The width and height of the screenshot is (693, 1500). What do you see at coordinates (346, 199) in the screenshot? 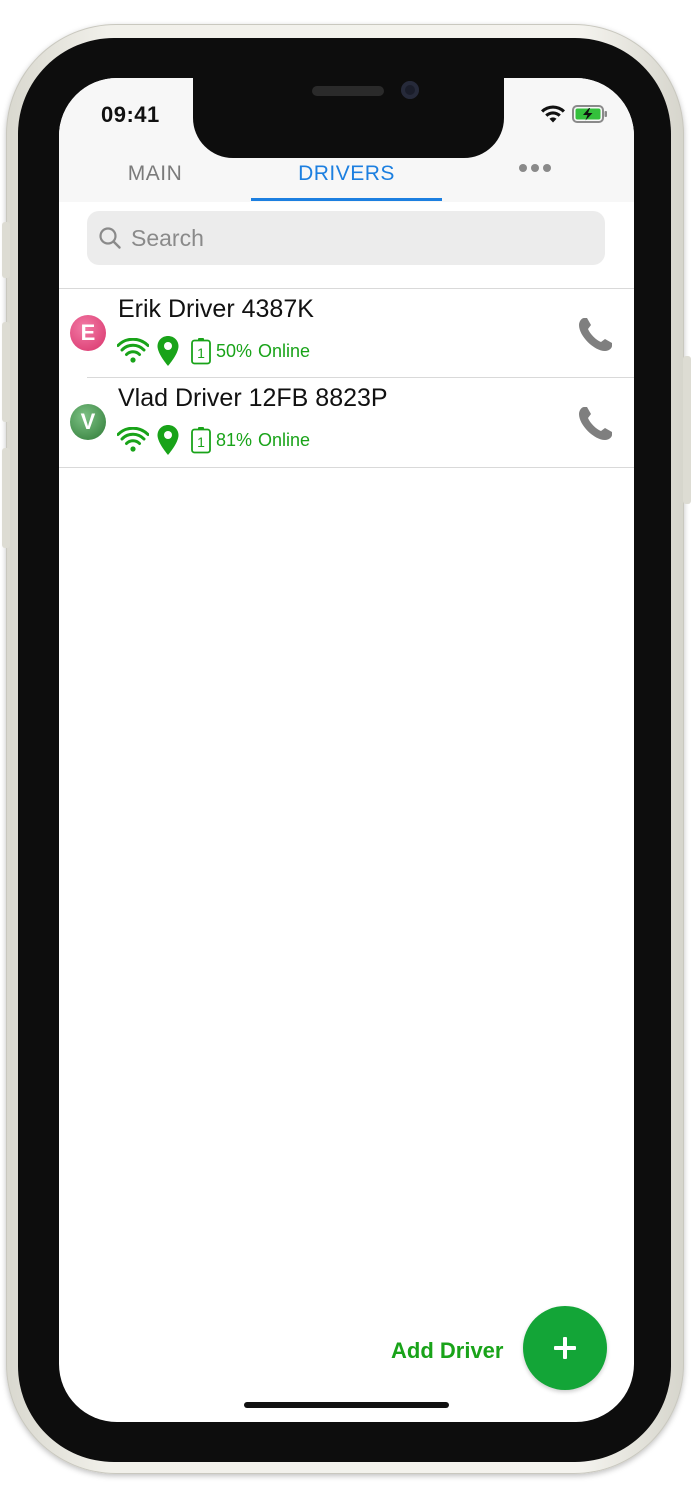
I see `active-tab-indicator` at bounding box center [346, 199].